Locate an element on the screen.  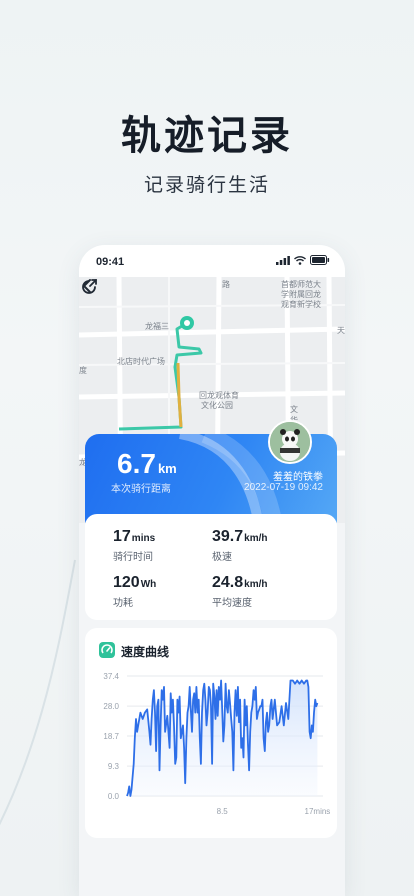
stat-label: 骑行时间 is located at coordinates (133, 557).